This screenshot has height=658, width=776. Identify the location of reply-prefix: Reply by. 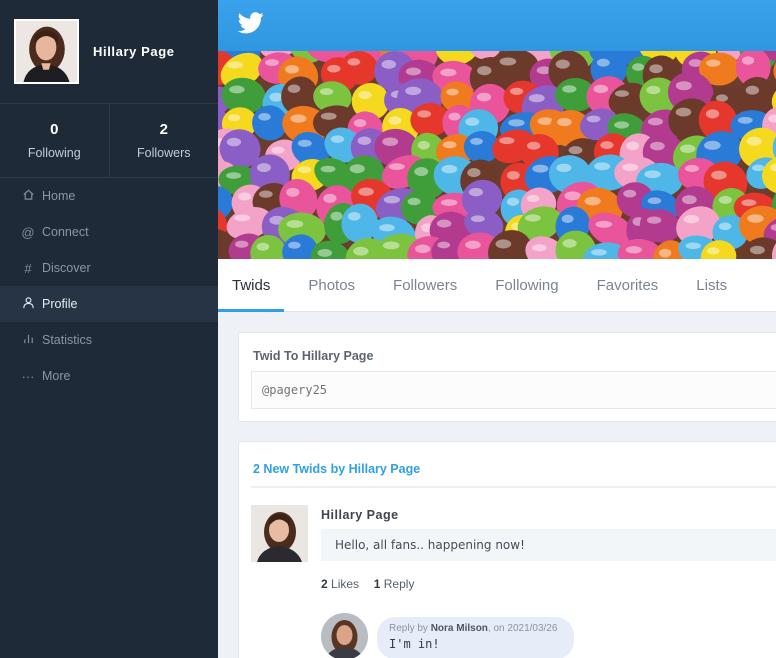
(408, 628).